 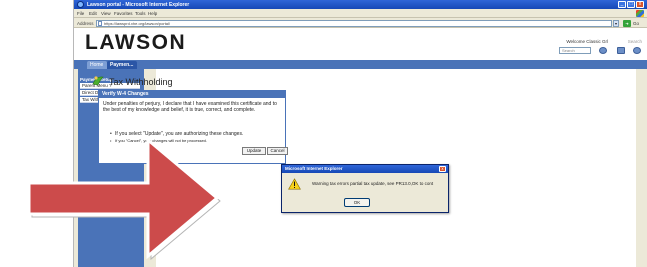 I want to click on help-icon, so click(x=637, y=50).